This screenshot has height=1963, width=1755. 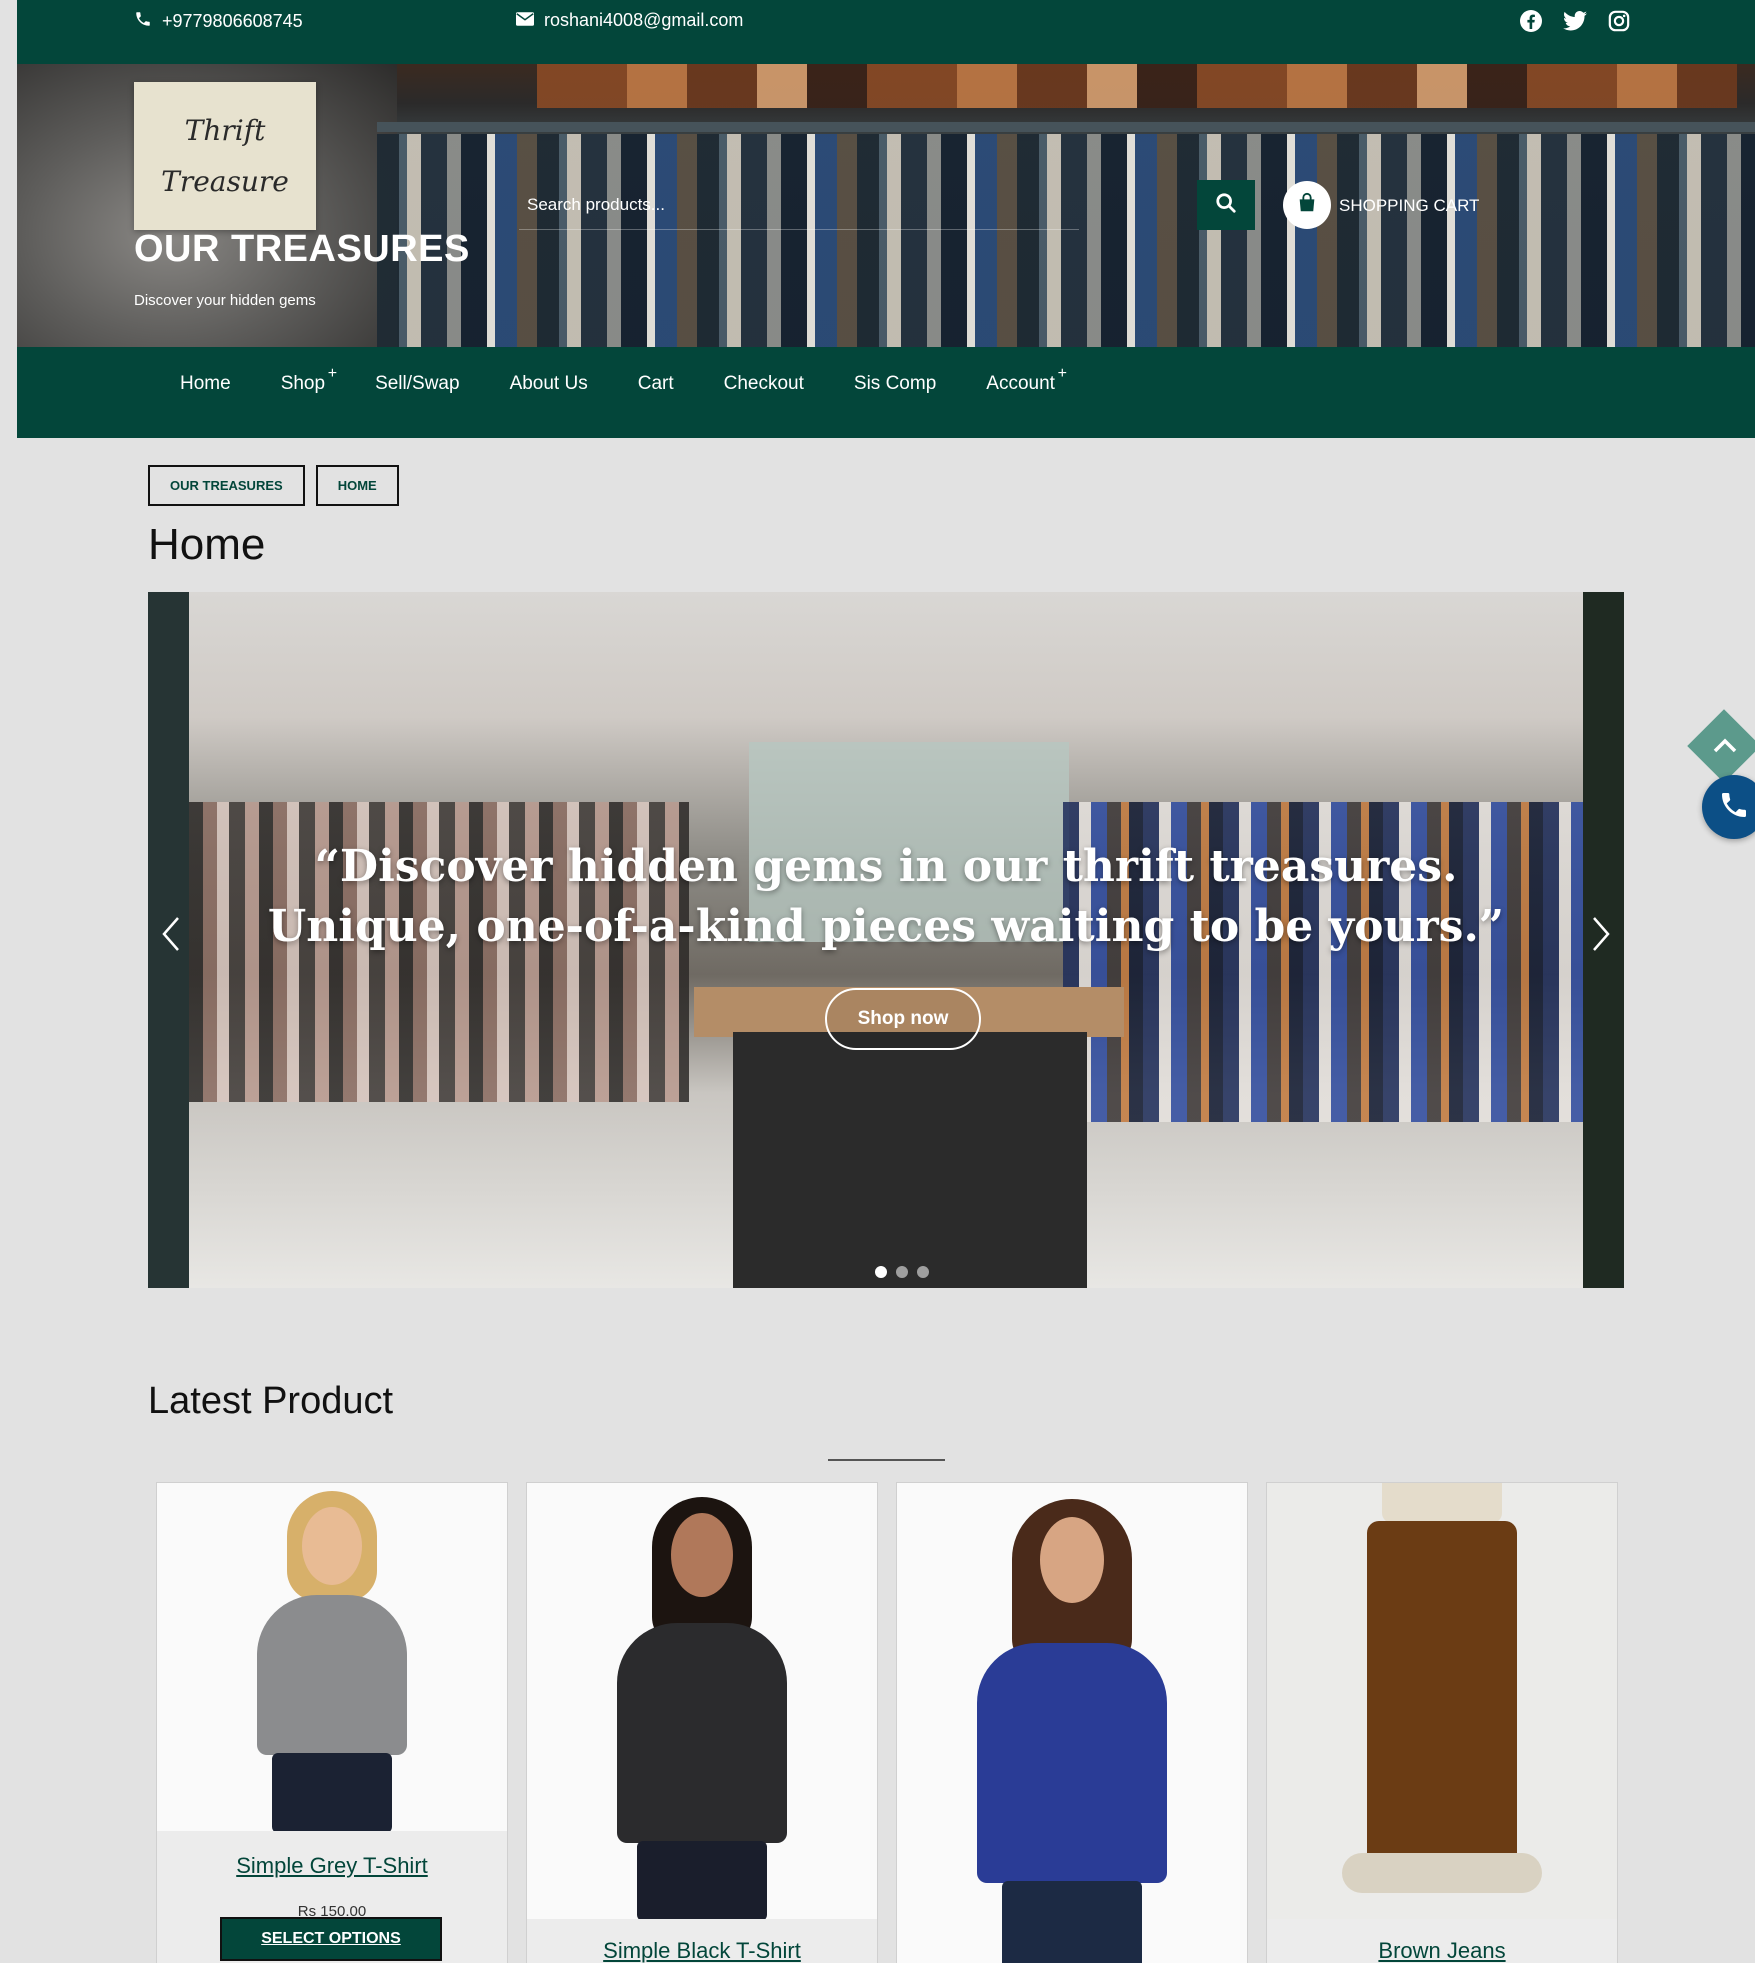 What do you see at coordinates (226, 485) in the screenshot?
I see `breadcrumb-item: OUR TREASURES` at bounding box center [226, 485].